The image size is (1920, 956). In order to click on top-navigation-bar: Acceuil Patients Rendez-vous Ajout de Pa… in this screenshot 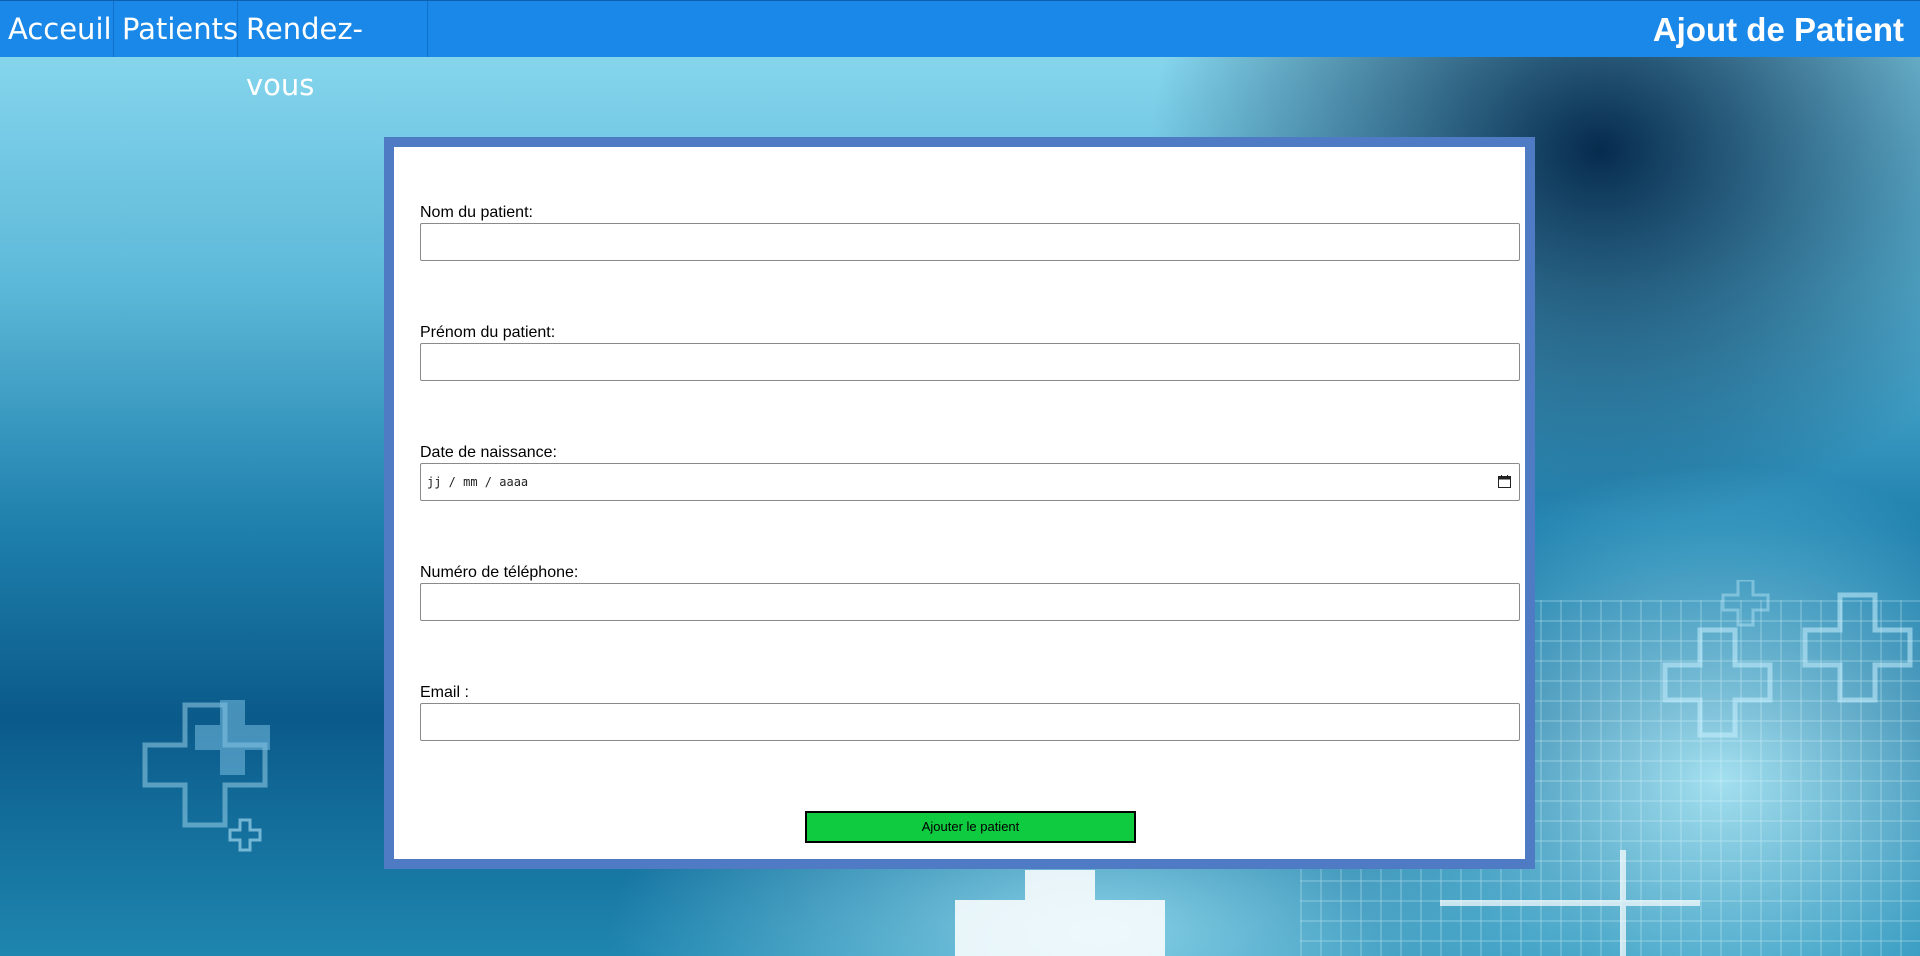, I will do `click(960, 51)`.